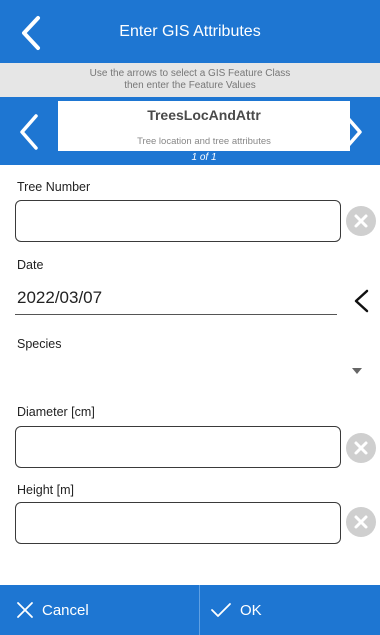 This screenshot has height=635, width=380. Describe the element at coordinates (204, 157) in the screenshot. I see `feature-class-count: 1 of 1` at that location.